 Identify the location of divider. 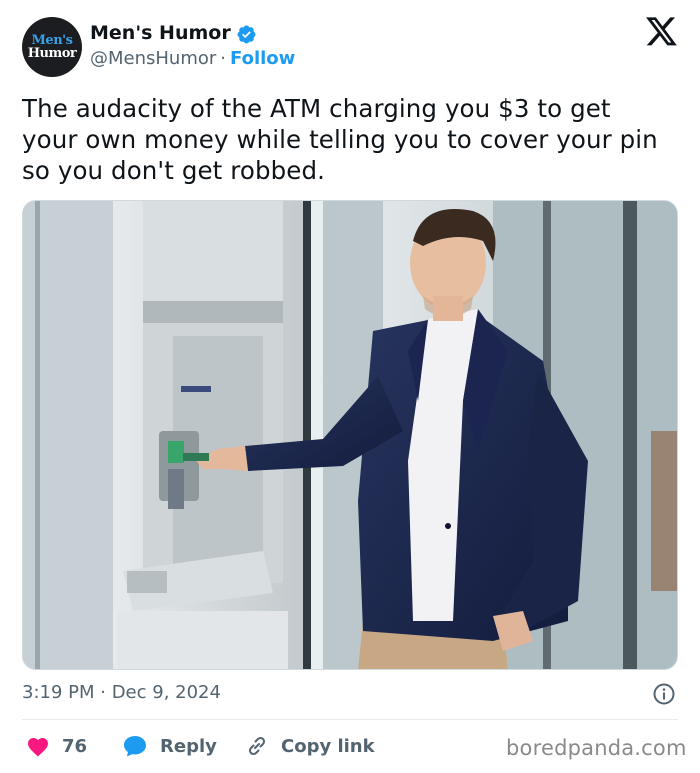
(350, 719).